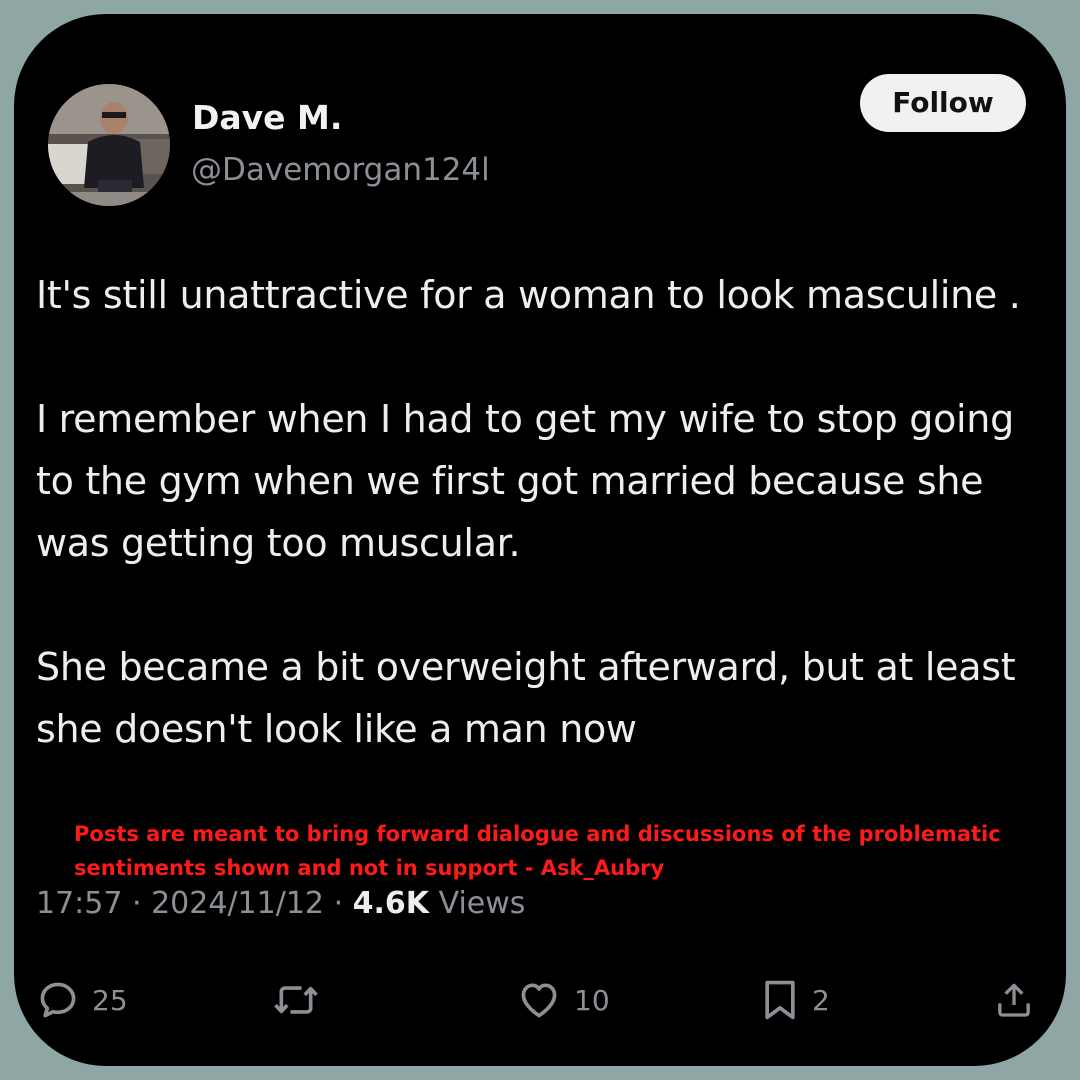  What do you see at coordinates (82, 1000) in the screenshot?
I see `reply-button: 25` at bounding box center [82, 1000].